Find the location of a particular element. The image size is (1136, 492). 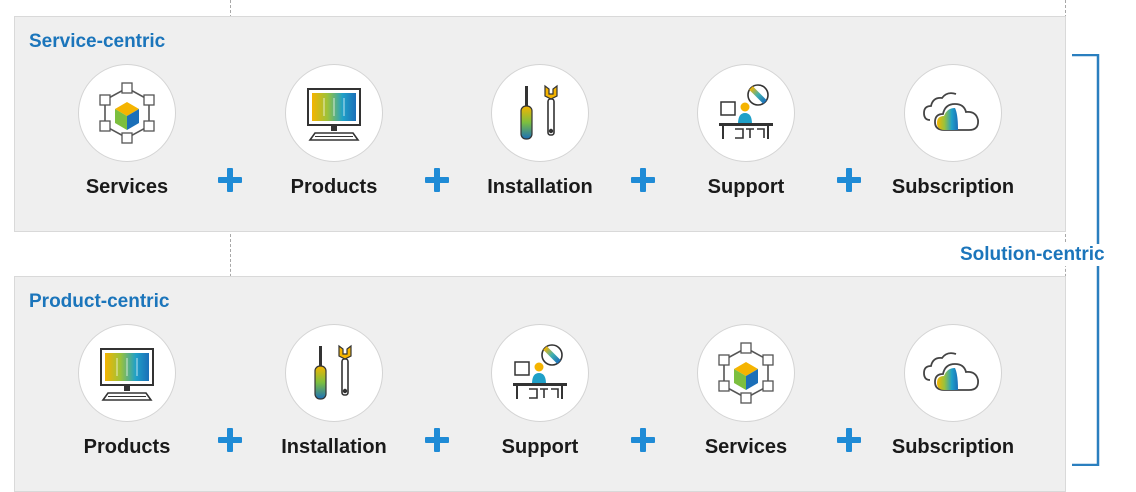

service-centric-item-2: Products is located at coordinates (334, 131).